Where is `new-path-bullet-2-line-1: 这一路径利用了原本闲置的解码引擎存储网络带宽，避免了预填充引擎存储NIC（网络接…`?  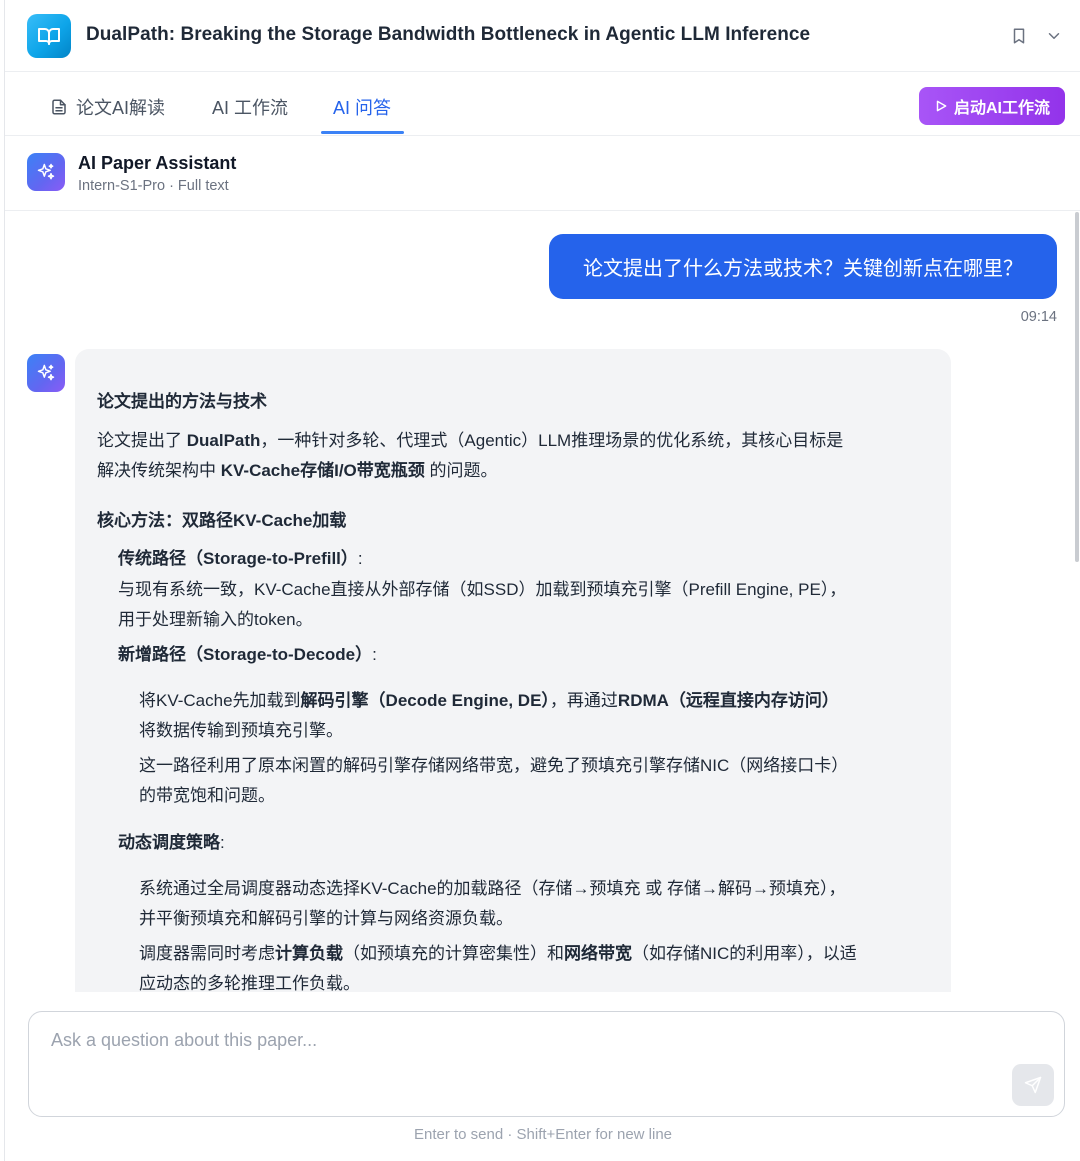
new-path-bullet-2-line-1: 这一路径利用了原本闲置的解码引擎存储网络带宽，避免了预填充引擎存储NIC（网络接… is located at coordinates (494, 765).